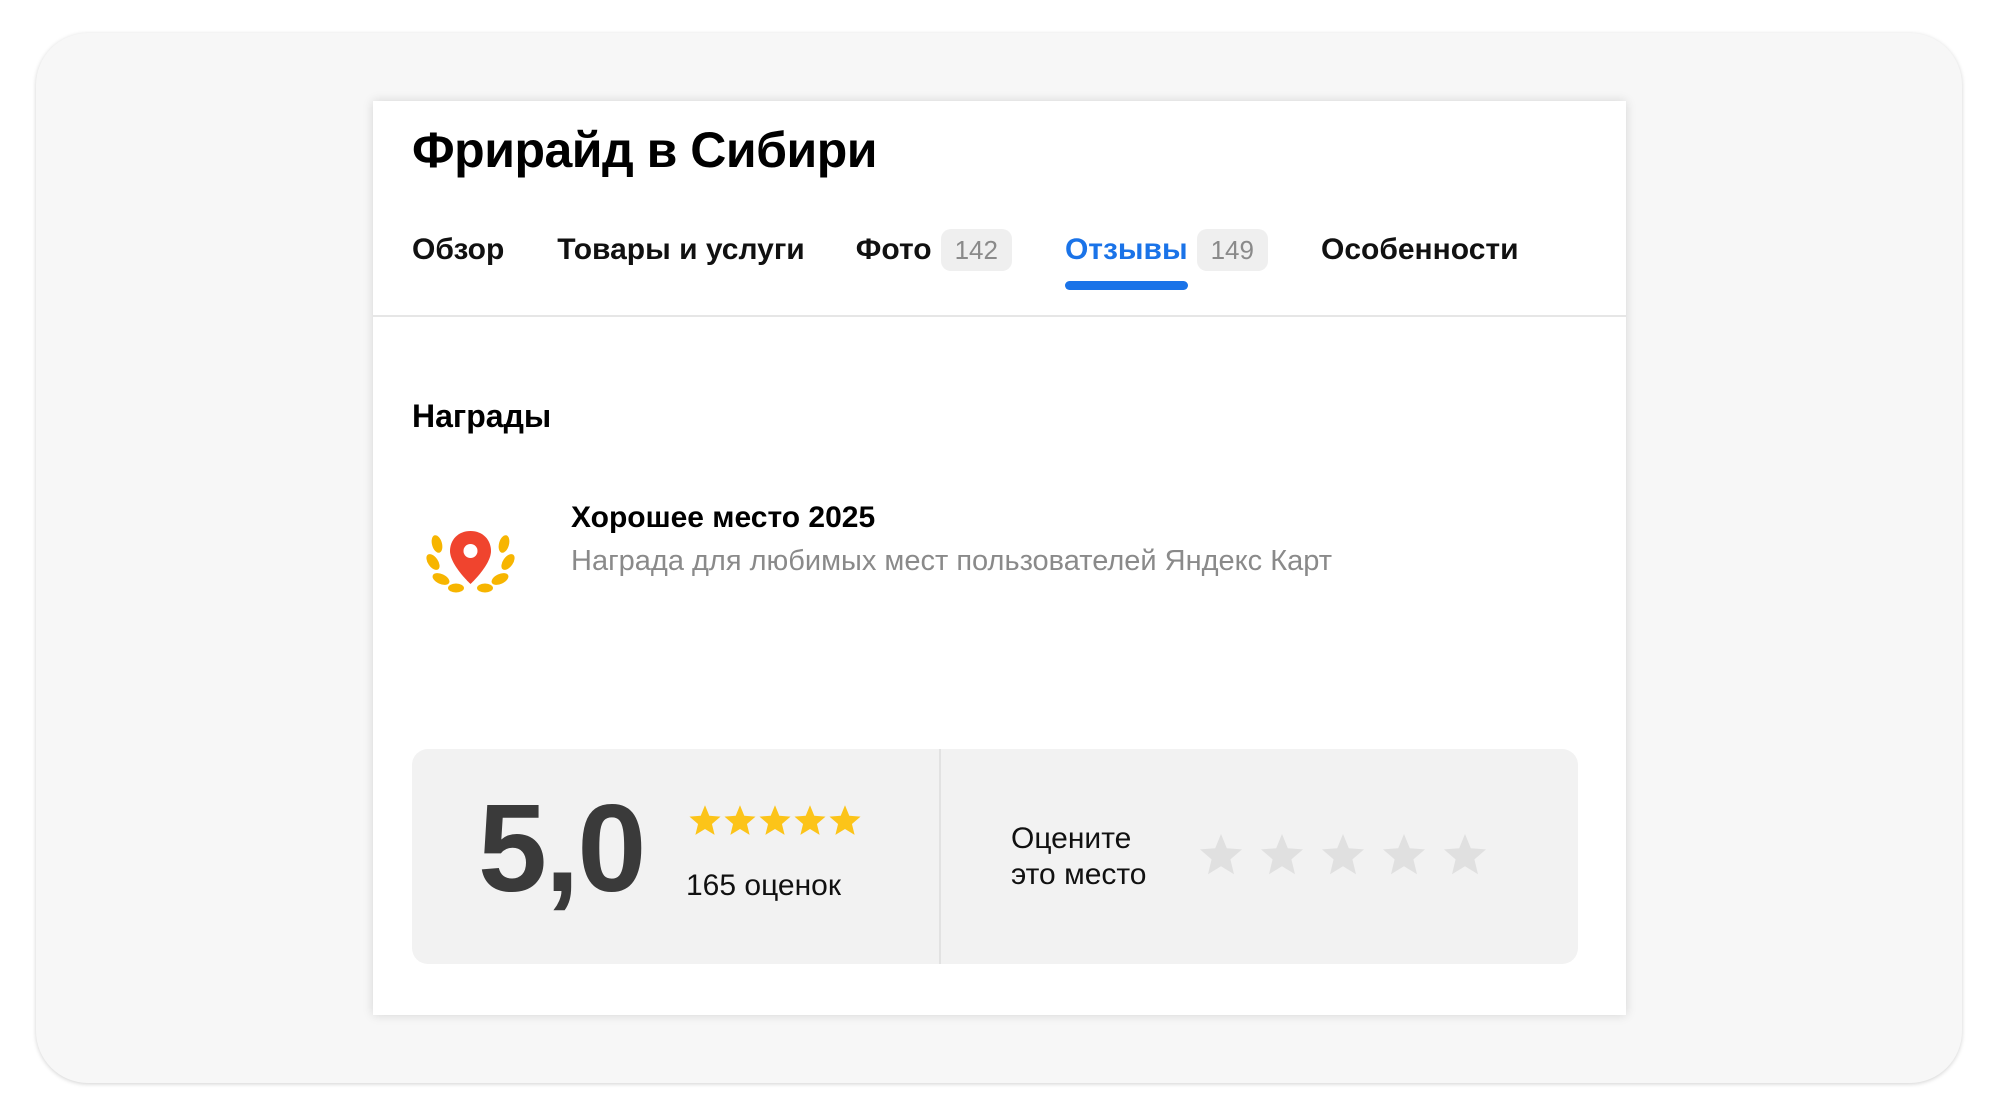  I want to click on page-title: Фрирайд в Сибири, so click(645, 150).